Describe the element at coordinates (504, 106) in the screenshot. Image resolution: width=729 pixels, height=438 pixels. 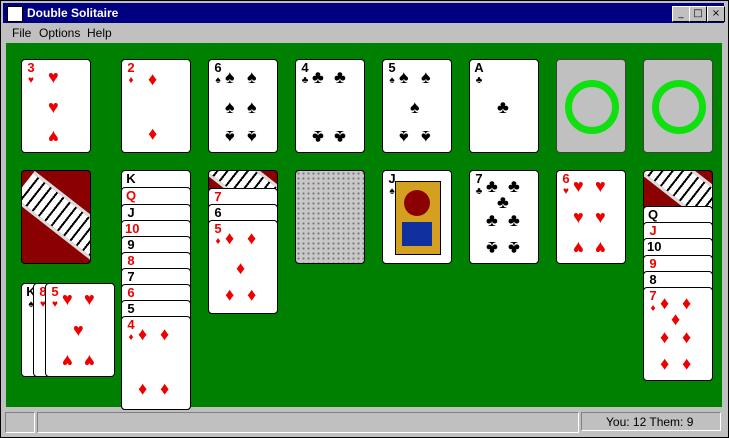
I see `foundation-card: A ♣ ♣` at that location.